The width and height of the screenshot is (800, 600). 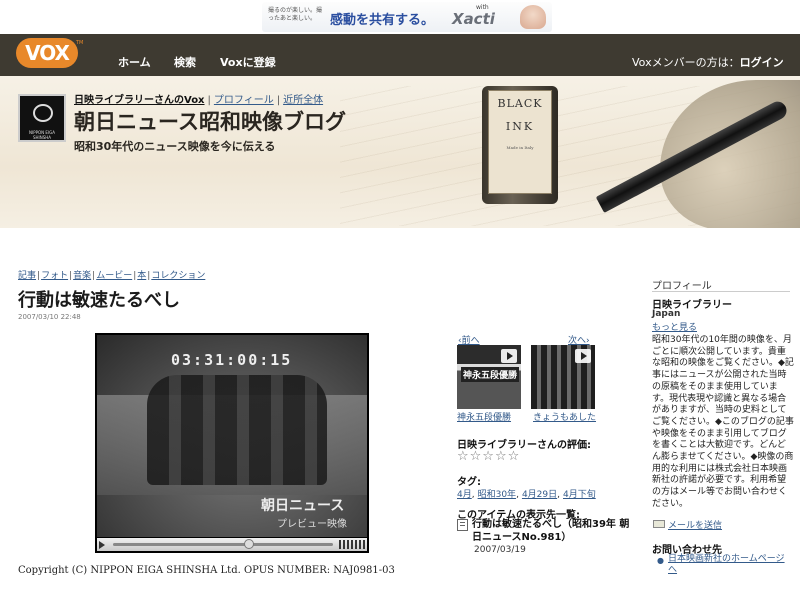 I want to click on player-controls, so click(x=232, y=544).